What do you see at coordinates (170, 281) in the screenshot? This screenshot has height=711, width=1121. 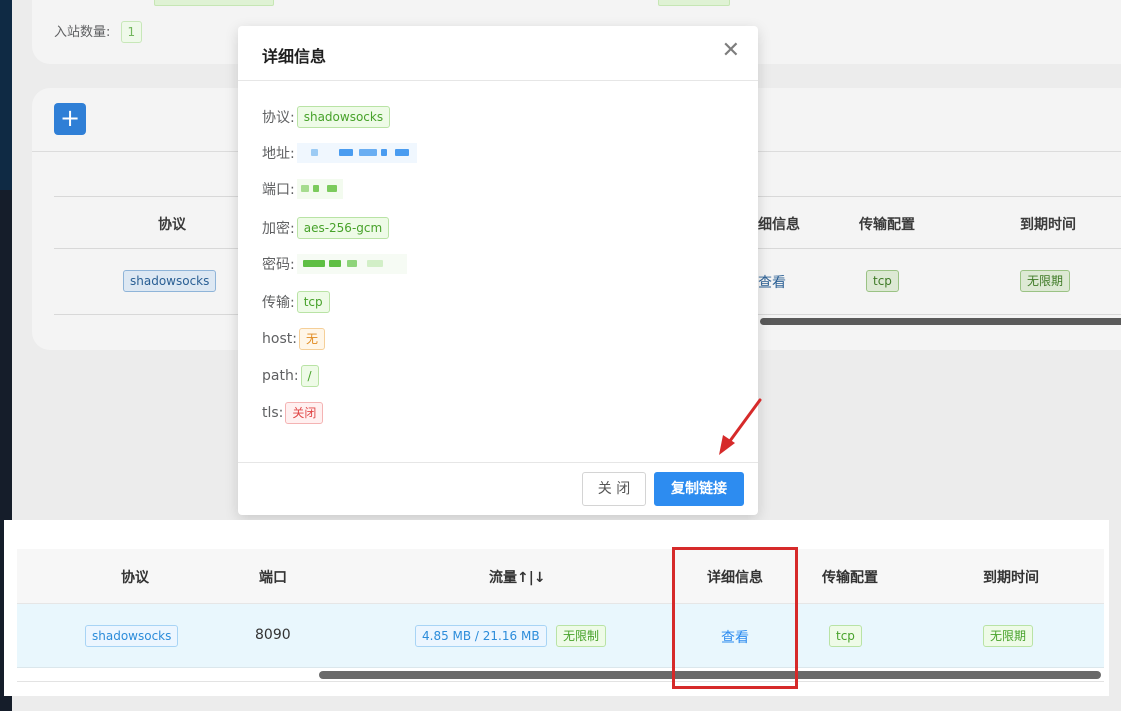 I see `bg-protocol-tag: shadowsocks` at bounding box center [170, 281].